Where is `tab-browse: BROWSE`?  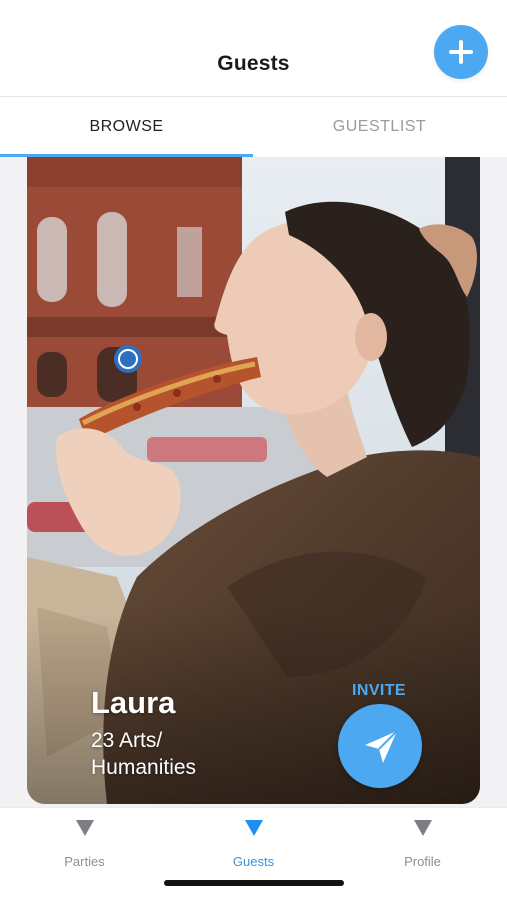
tab-browse: BROWSE is located at coordinates (126, 127).